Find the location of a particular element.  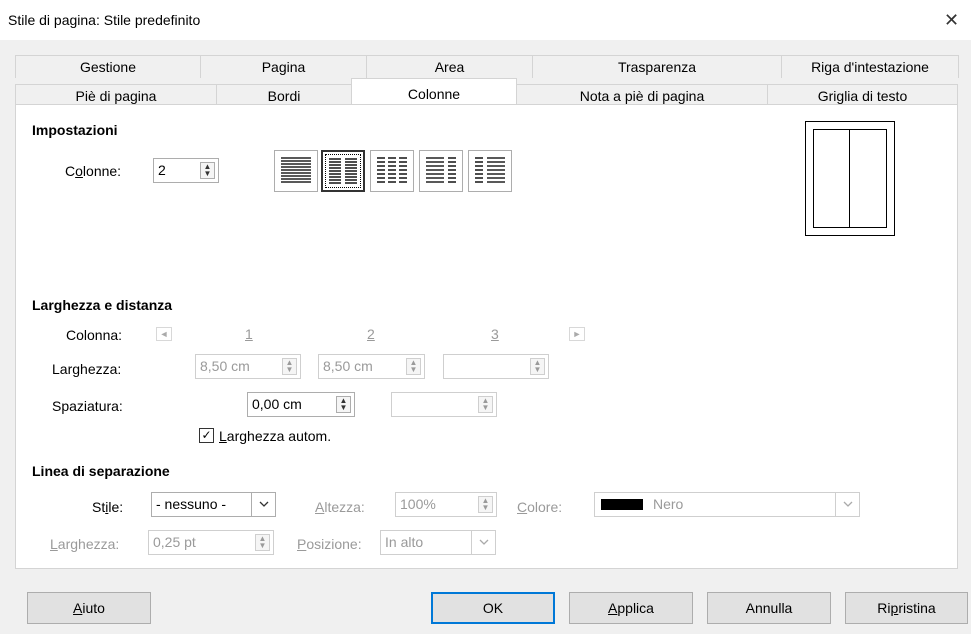

posizione-value: In alto is located at coordinates (404, 542).